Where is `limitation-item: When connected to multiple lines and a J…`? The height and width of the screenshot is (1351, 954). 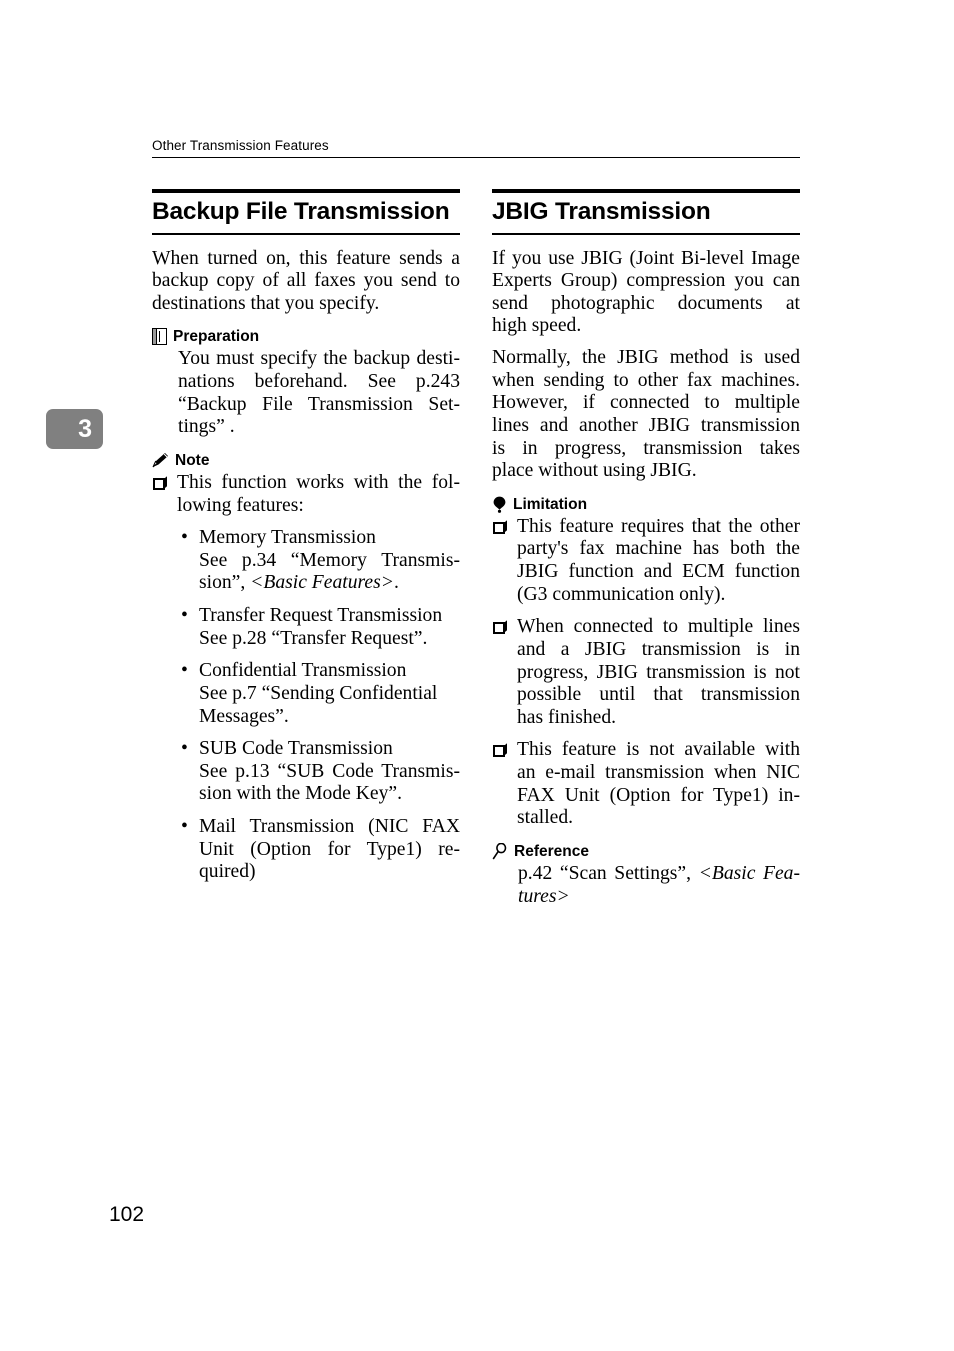 limitation-item: When connected to multiple lines and a J… is located at coordinates (646, 672).